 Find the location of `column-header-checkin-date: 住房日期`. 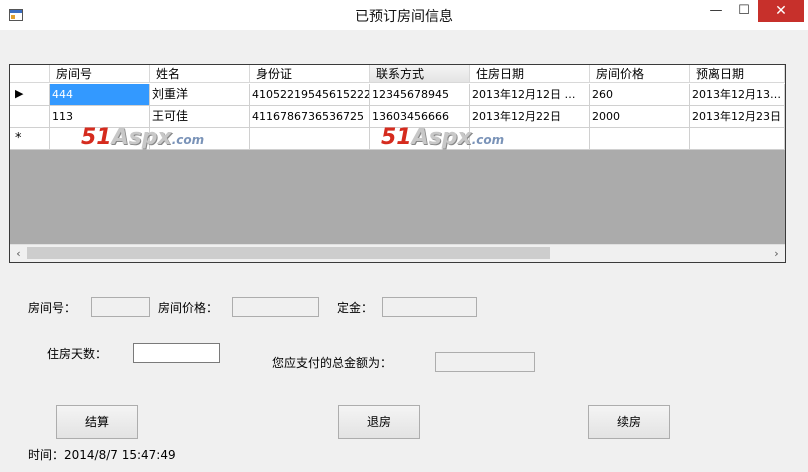

column-header-checkin-date: 住房日期 is located at coordinates (530, 74).